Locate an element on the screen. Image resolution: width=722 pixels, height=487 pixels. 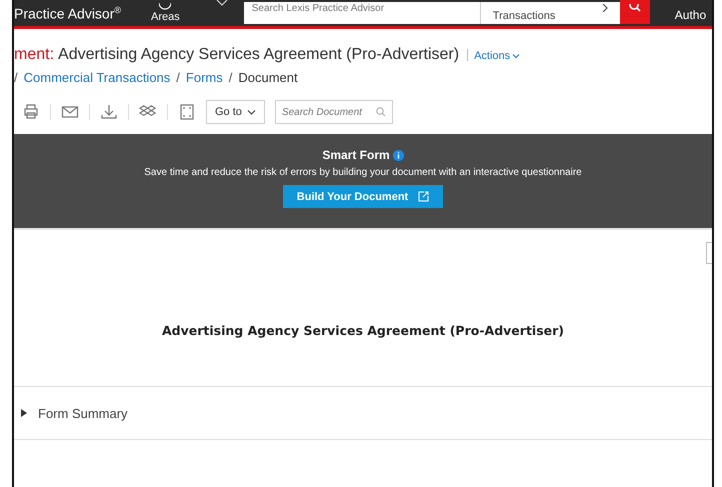
chevron-right-icon is located at coordinates (605, 8).